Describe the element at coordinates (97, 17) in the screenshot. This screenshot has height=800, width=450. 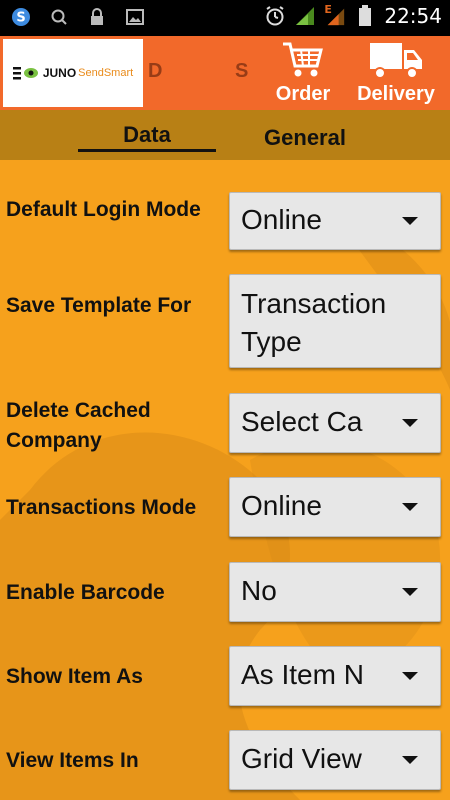
I see `lock-icon` at that location.